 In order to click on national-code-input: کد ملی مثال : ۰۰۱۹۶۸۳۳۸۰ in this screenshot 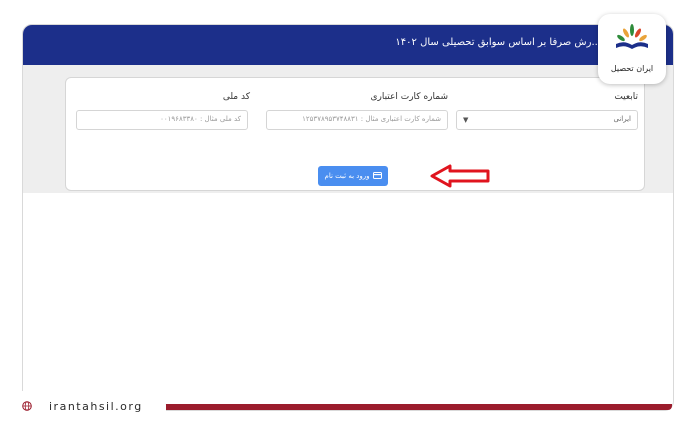, I will do `click(162, 120)`.